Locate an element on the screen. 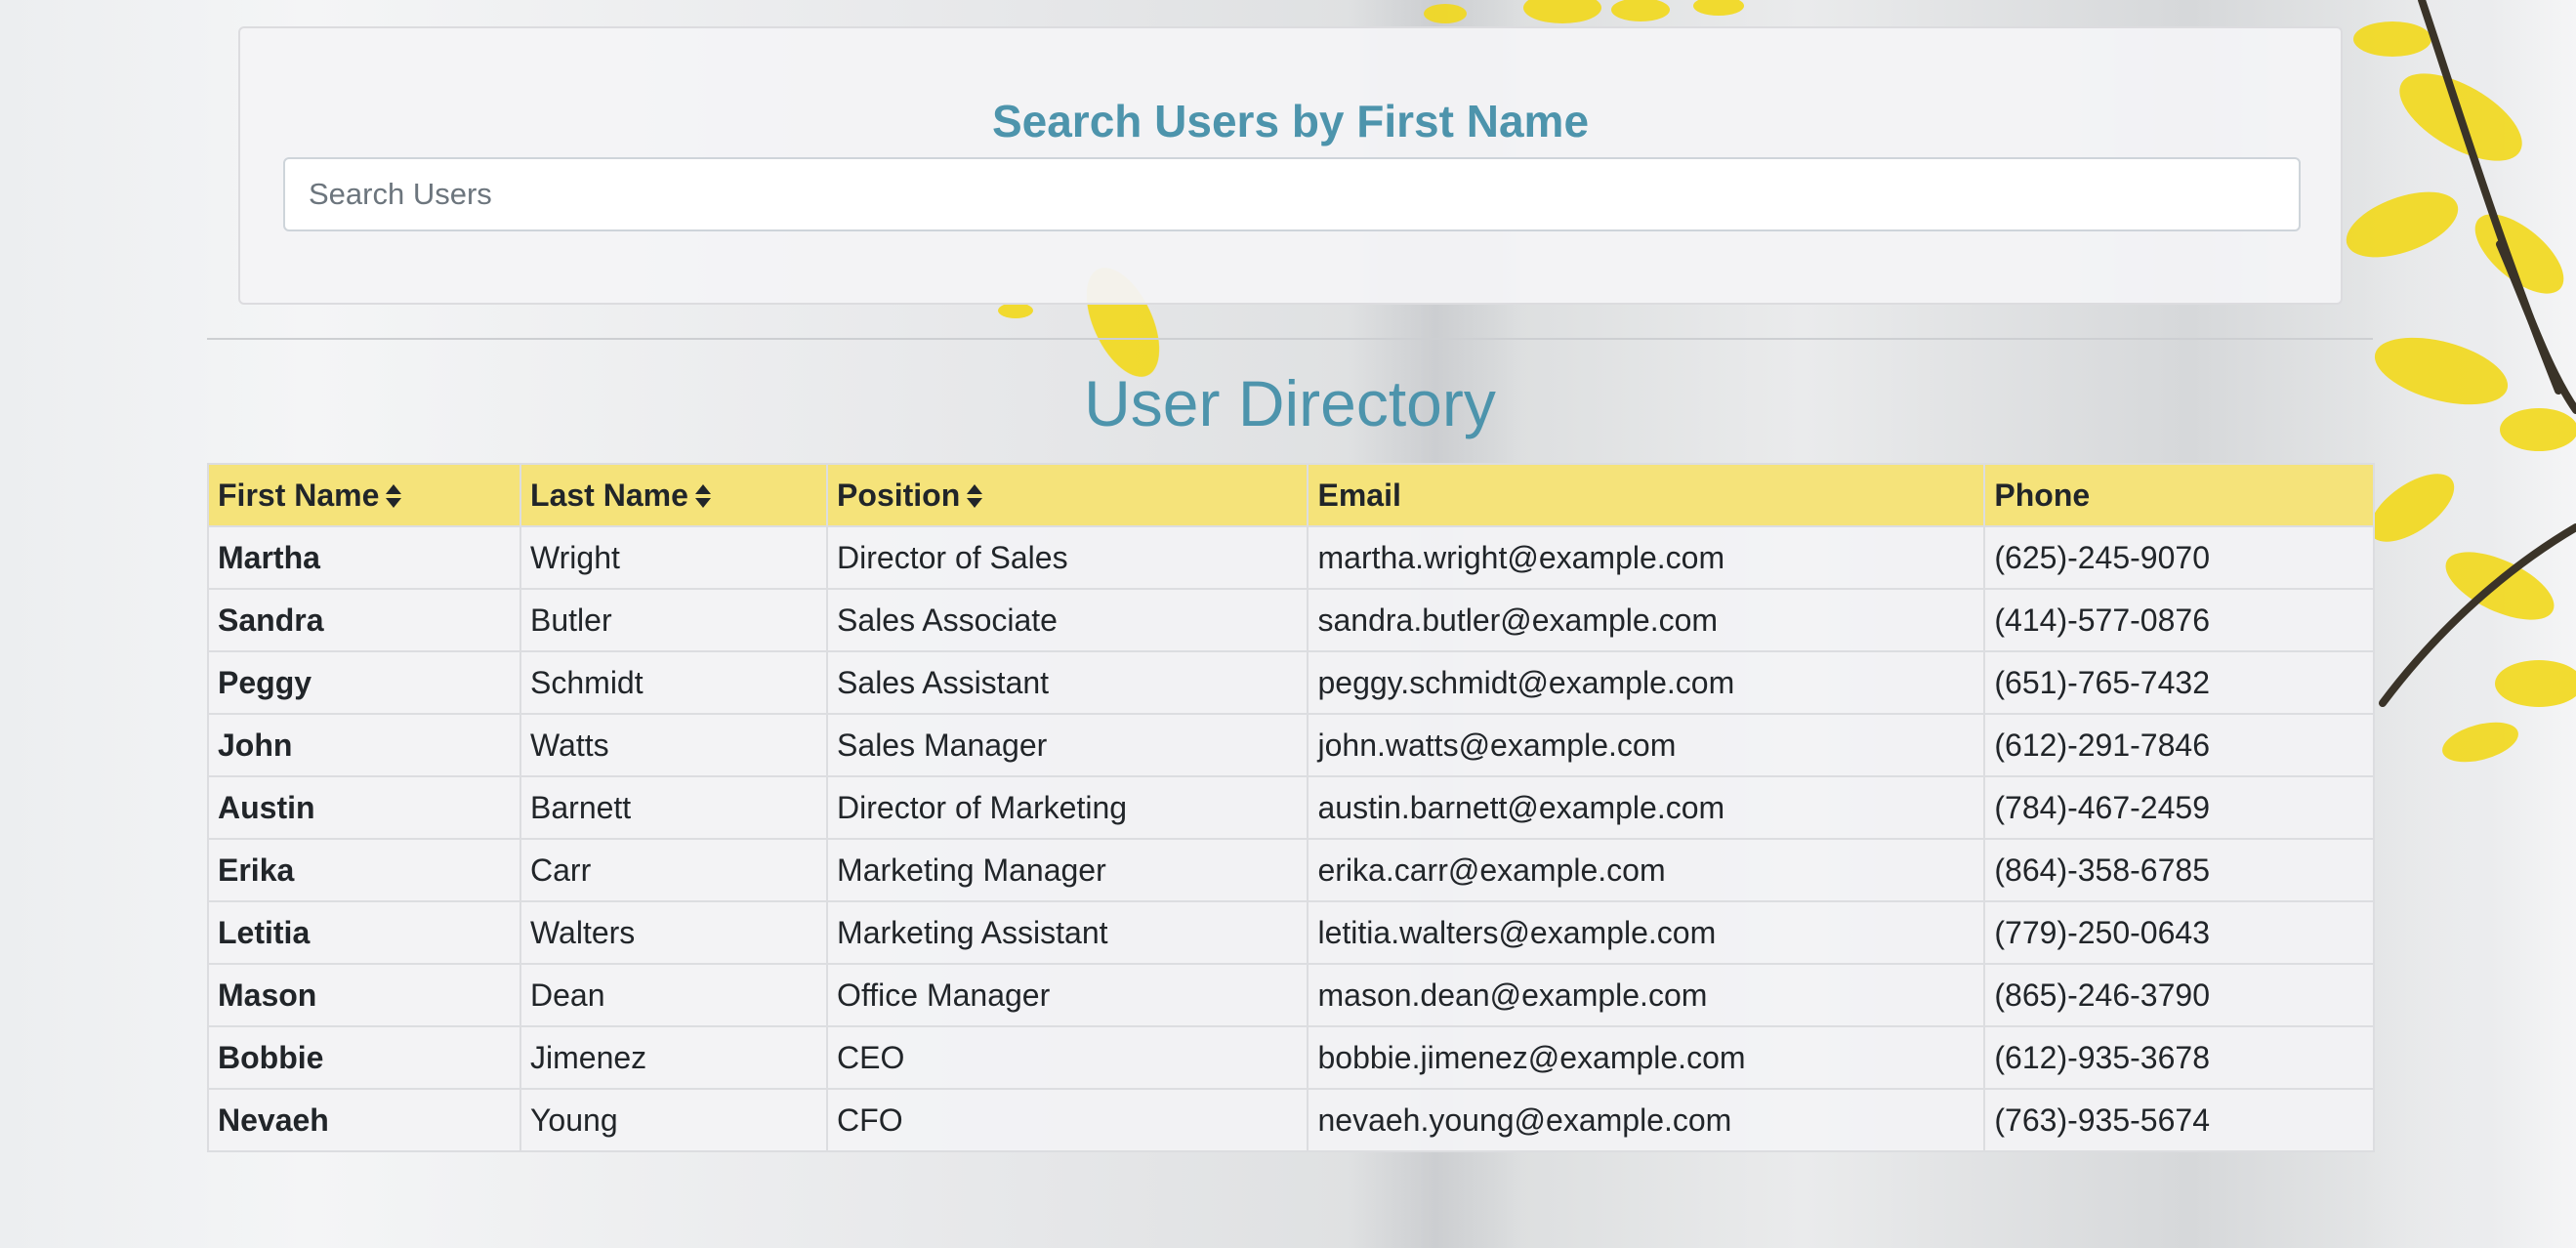  divider is located at coordinates (1290, 339).